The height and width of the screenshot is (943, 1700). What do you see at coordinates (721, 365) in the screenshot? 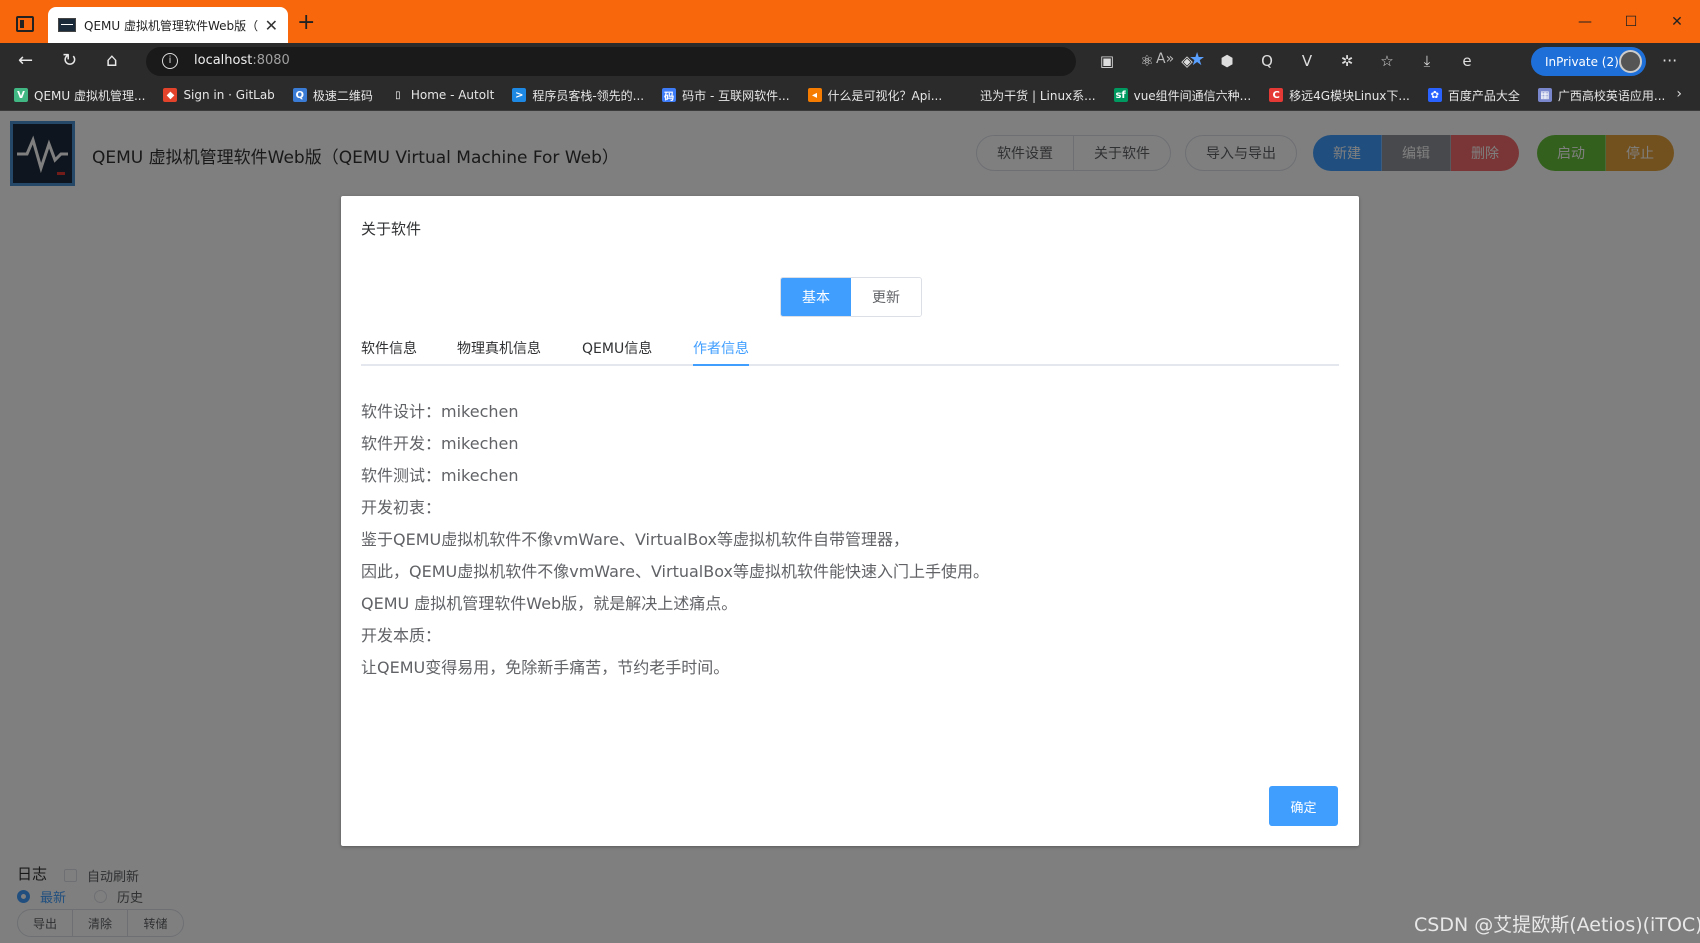
I see `active-tab-indicator` at bounding box center [721, 365].